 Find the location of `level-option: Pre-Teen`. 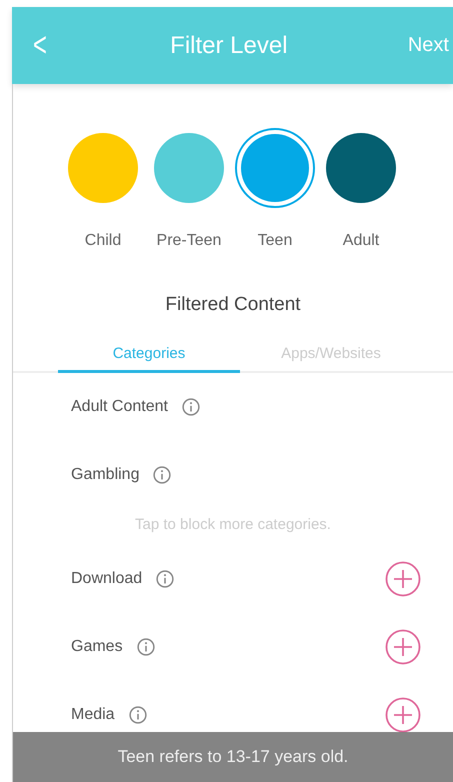

level-option: Pre-Teen is located at coordinates (189, 189).